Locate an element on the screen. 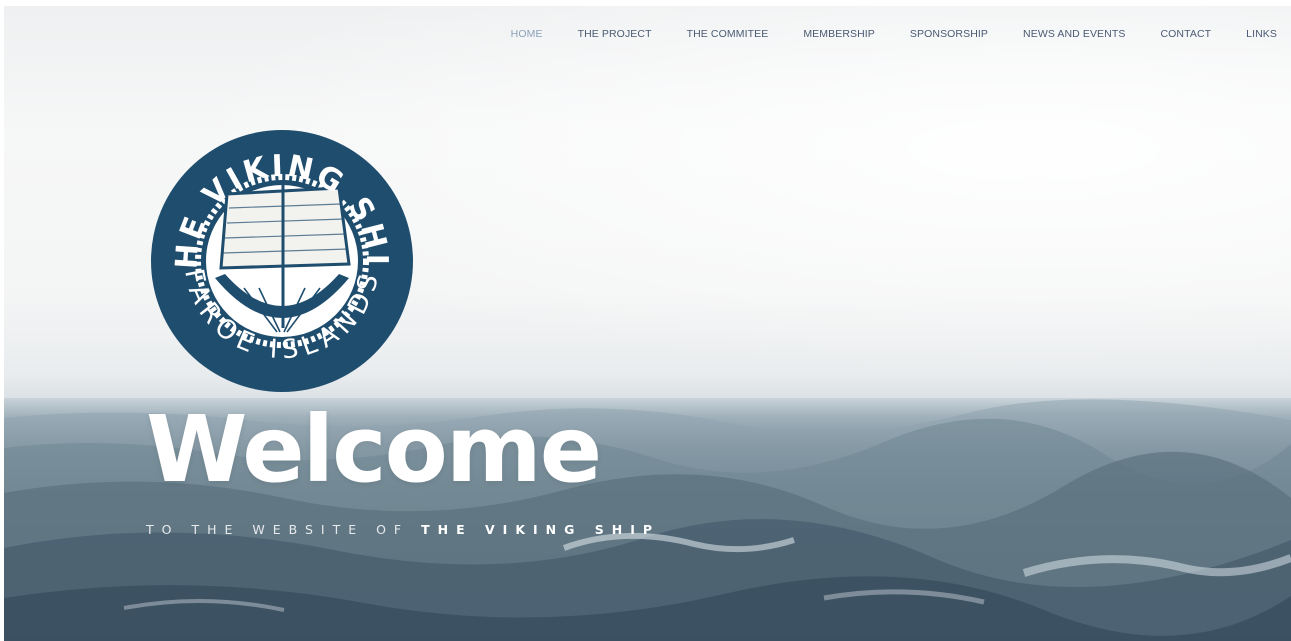  tagline-site-name: THE VIKING SHIP is located at coordinates (540, 529).